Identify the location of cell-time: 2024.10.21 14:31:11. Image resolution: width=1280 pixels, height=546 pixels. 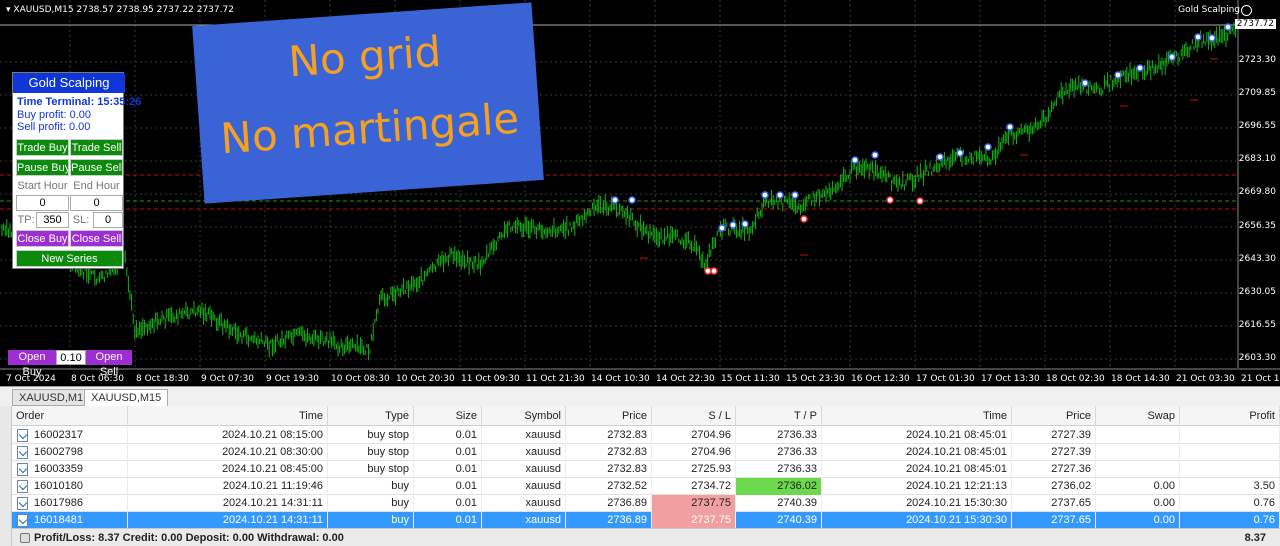
(228, 520).